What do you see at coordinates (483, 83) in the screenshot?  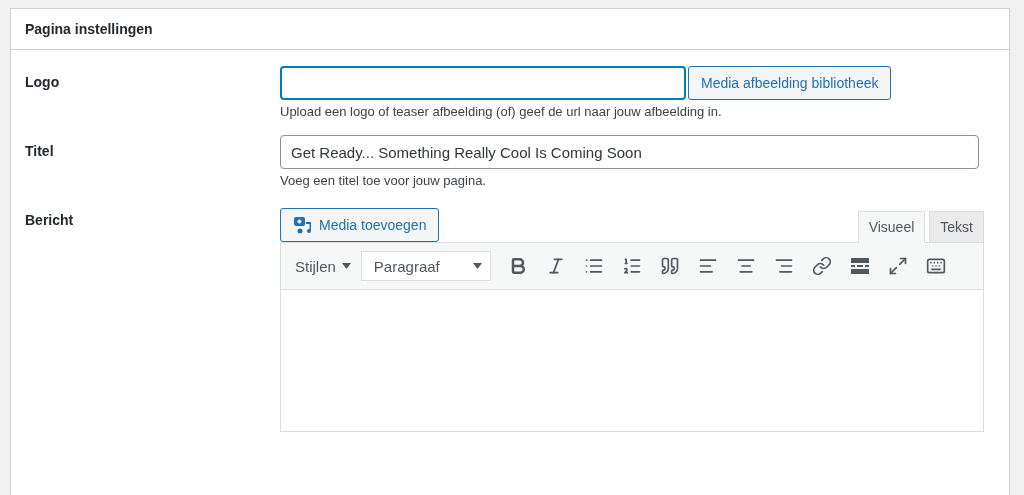 I see `logo-input` at bounding box center [483, 83].